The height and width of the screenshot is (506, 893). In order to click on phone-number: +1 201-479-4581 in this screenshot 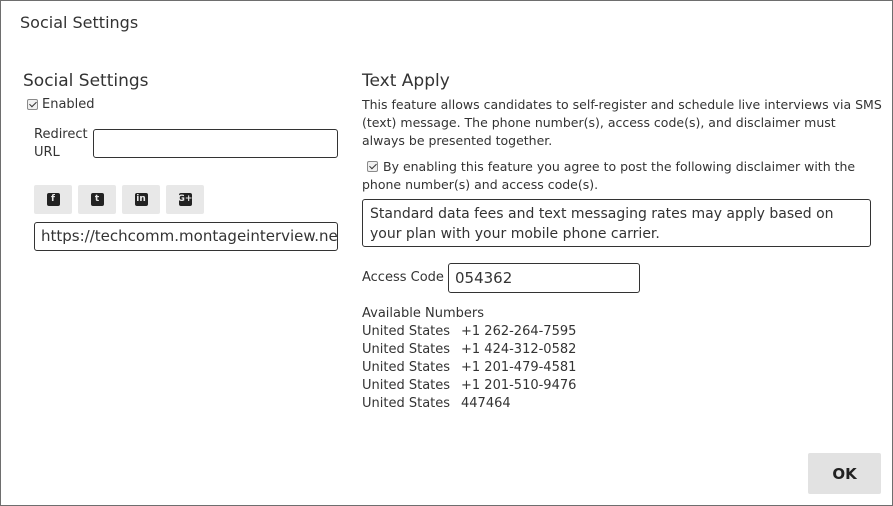, I will do `click(519, 367)`.